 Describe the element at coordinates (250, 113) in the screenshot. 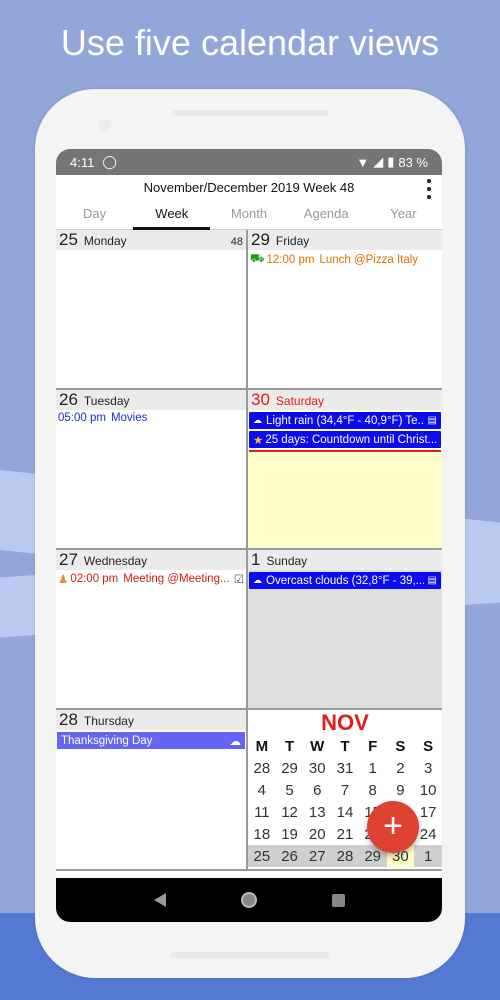

I see `speaker-grille` at that location.